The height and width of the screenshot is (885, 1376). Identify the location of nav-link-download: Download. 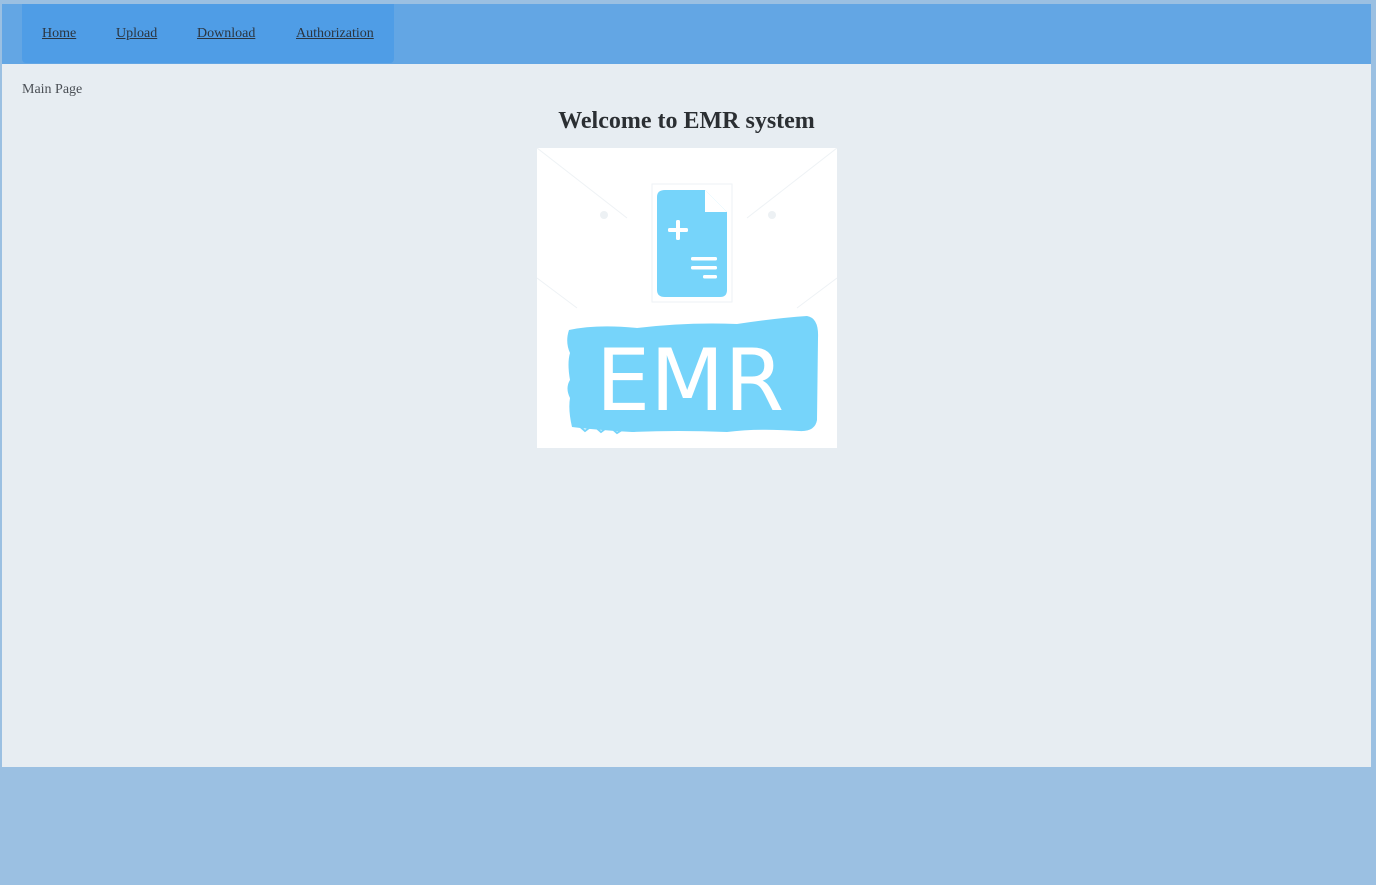
(226, 34).